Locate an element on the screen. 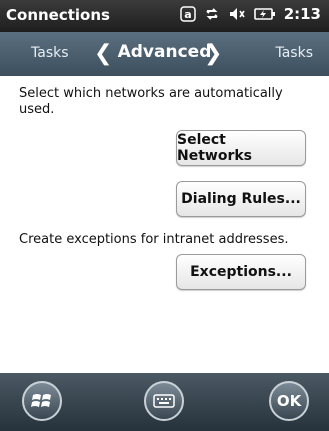 This screenshot has height=431, width=329. windows-start-button is located at coordinates (42, 401).